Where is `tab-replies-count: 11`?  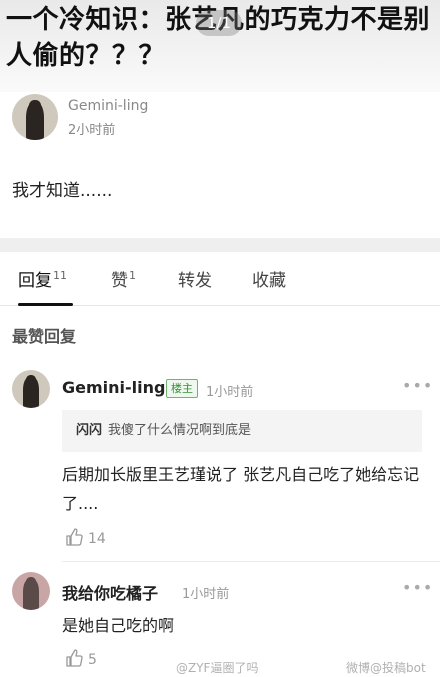
tab-replies-count: 11 is located at coordinates (60, 276).